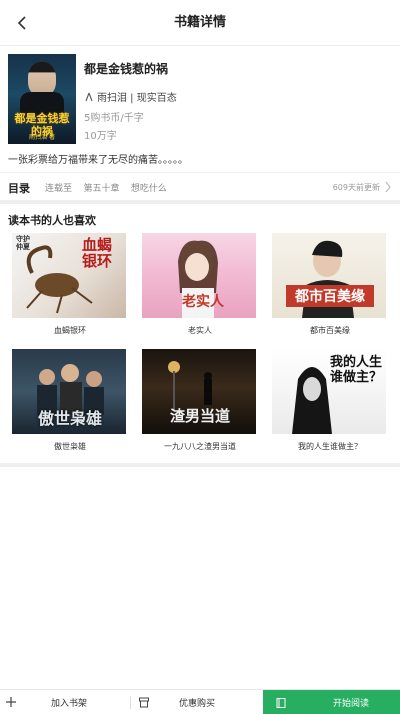  I want to click on book-title: 血蝎银环, so click(70, 330).